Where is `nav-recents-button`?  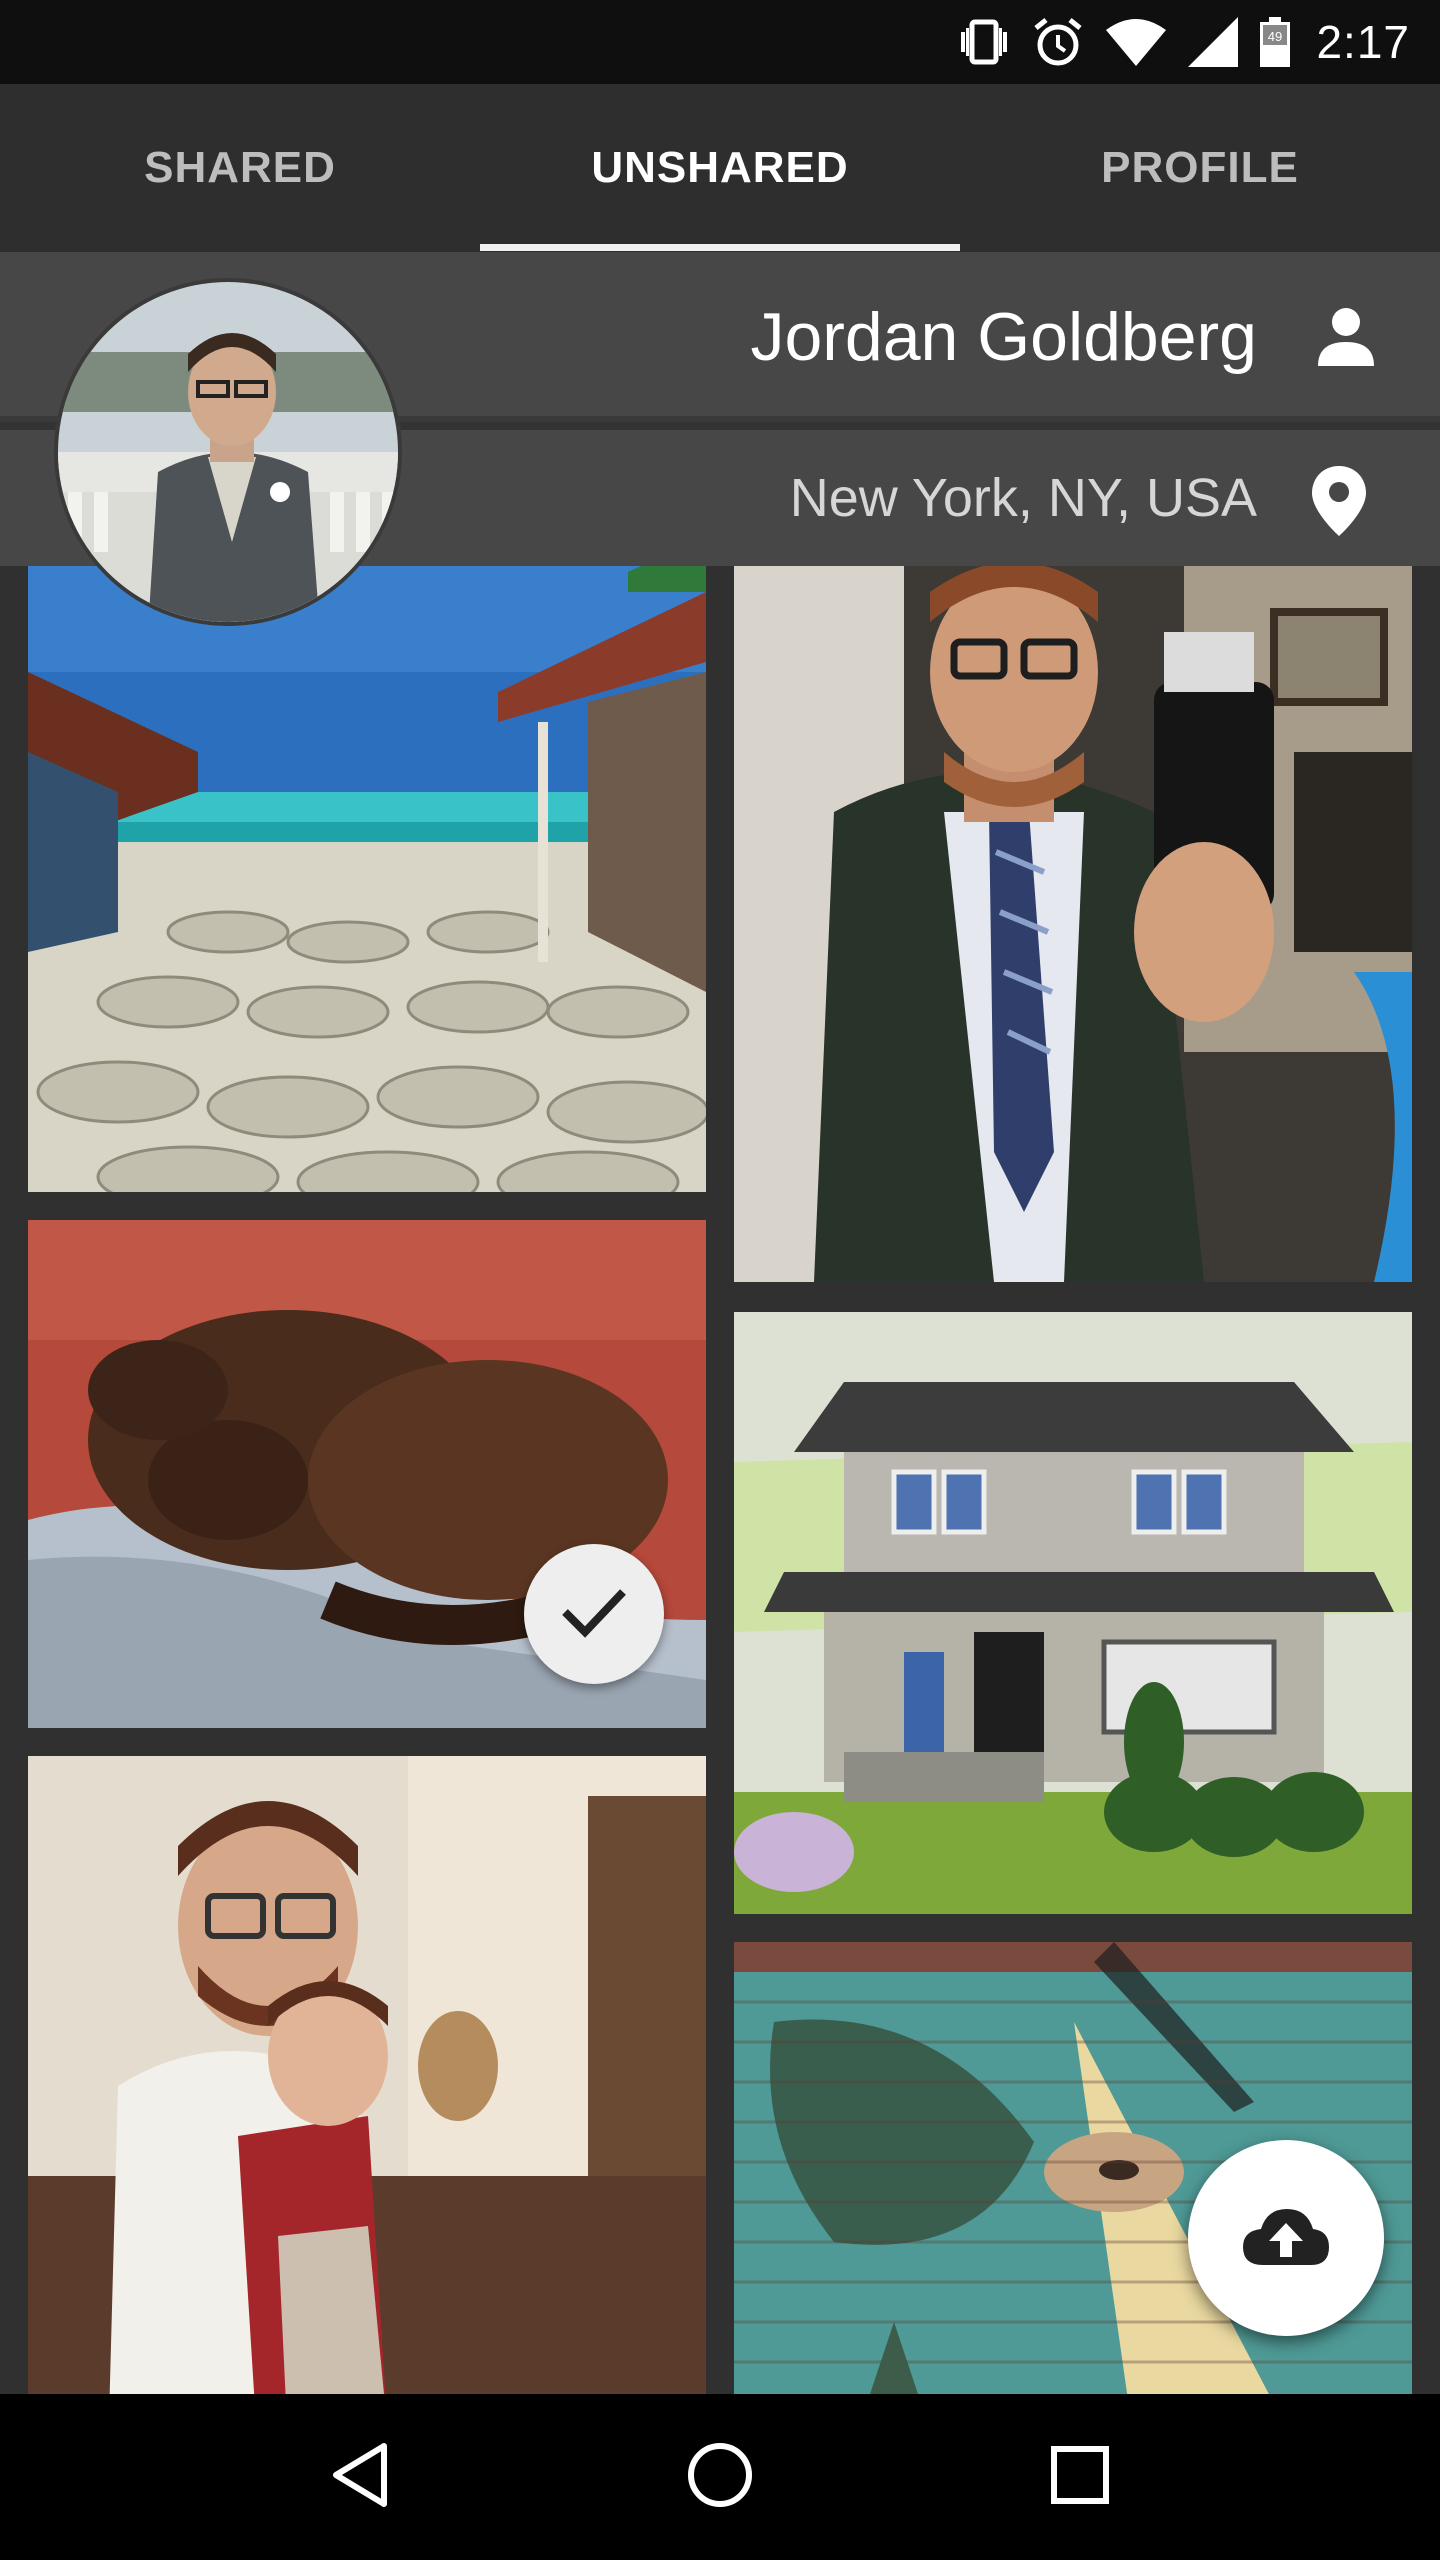 nav-recents-button is located at coordinates (1080, 2477).